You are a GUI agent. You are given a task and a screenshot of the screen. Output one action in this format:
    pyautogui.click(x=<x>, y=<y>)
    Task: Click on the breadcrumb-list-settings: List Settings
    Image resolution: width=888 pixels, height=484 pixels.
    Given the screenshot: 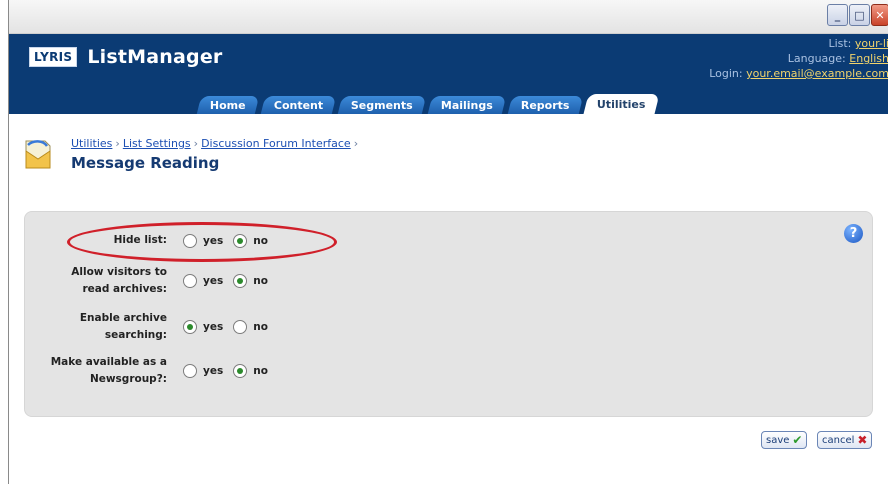 What is the action you would take?
    pyautogui.click(x=157, y=143)
    